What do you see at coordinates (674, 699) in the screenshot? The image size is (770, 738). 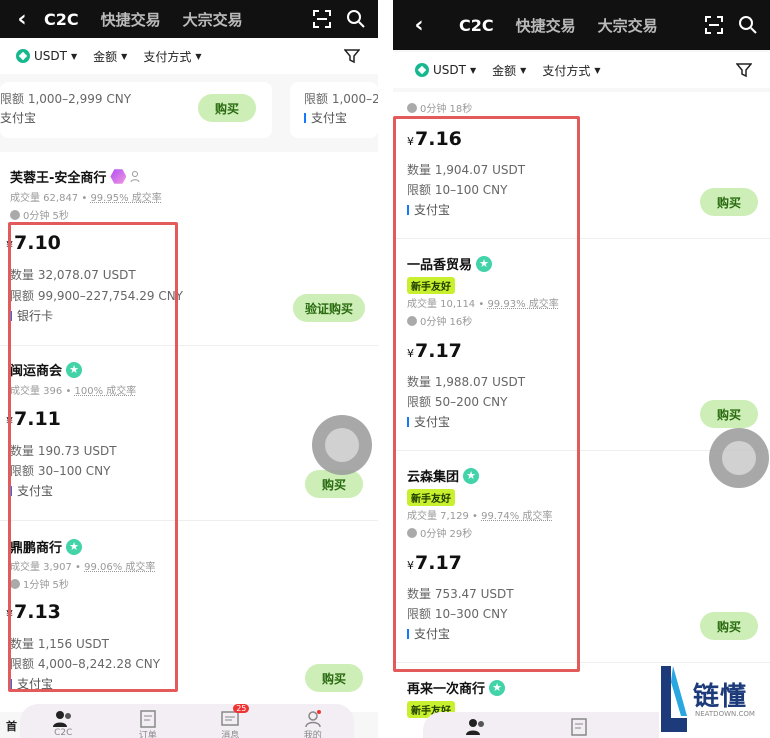 I see `watermark-logo-icon` at bounding box center [674, 699].